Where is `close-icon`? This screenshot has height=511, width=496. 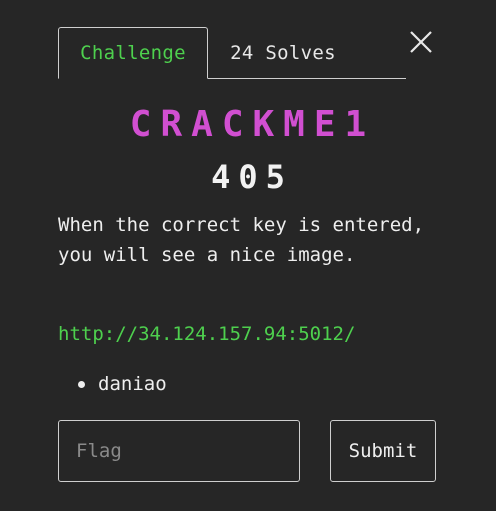 close-icon is located at coordinates (421, 42).